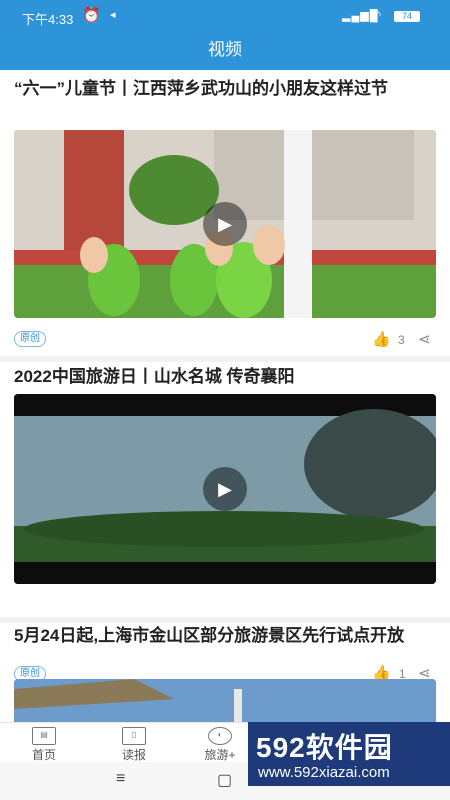 The image size is (450, 800). Describe the element at coordinates (225, 16) in the screenshot. I see `status-bar: 下午4:33 ⏰ ◂ ▂▄▆█ ◠ 74` at that location.